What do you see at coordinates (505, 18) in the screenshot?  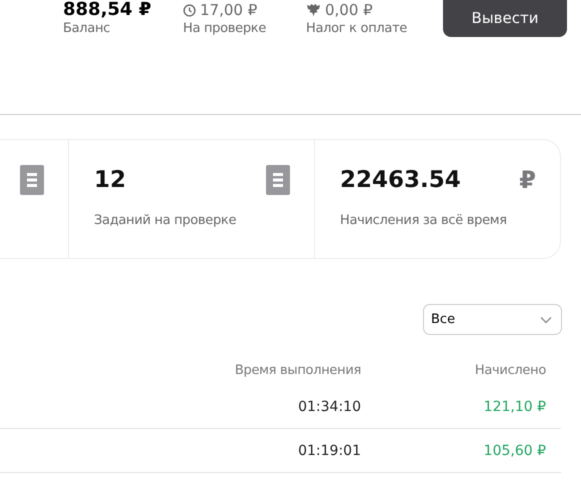 I see `withdraw-button: Вывести` at bounding box center [505, 18].